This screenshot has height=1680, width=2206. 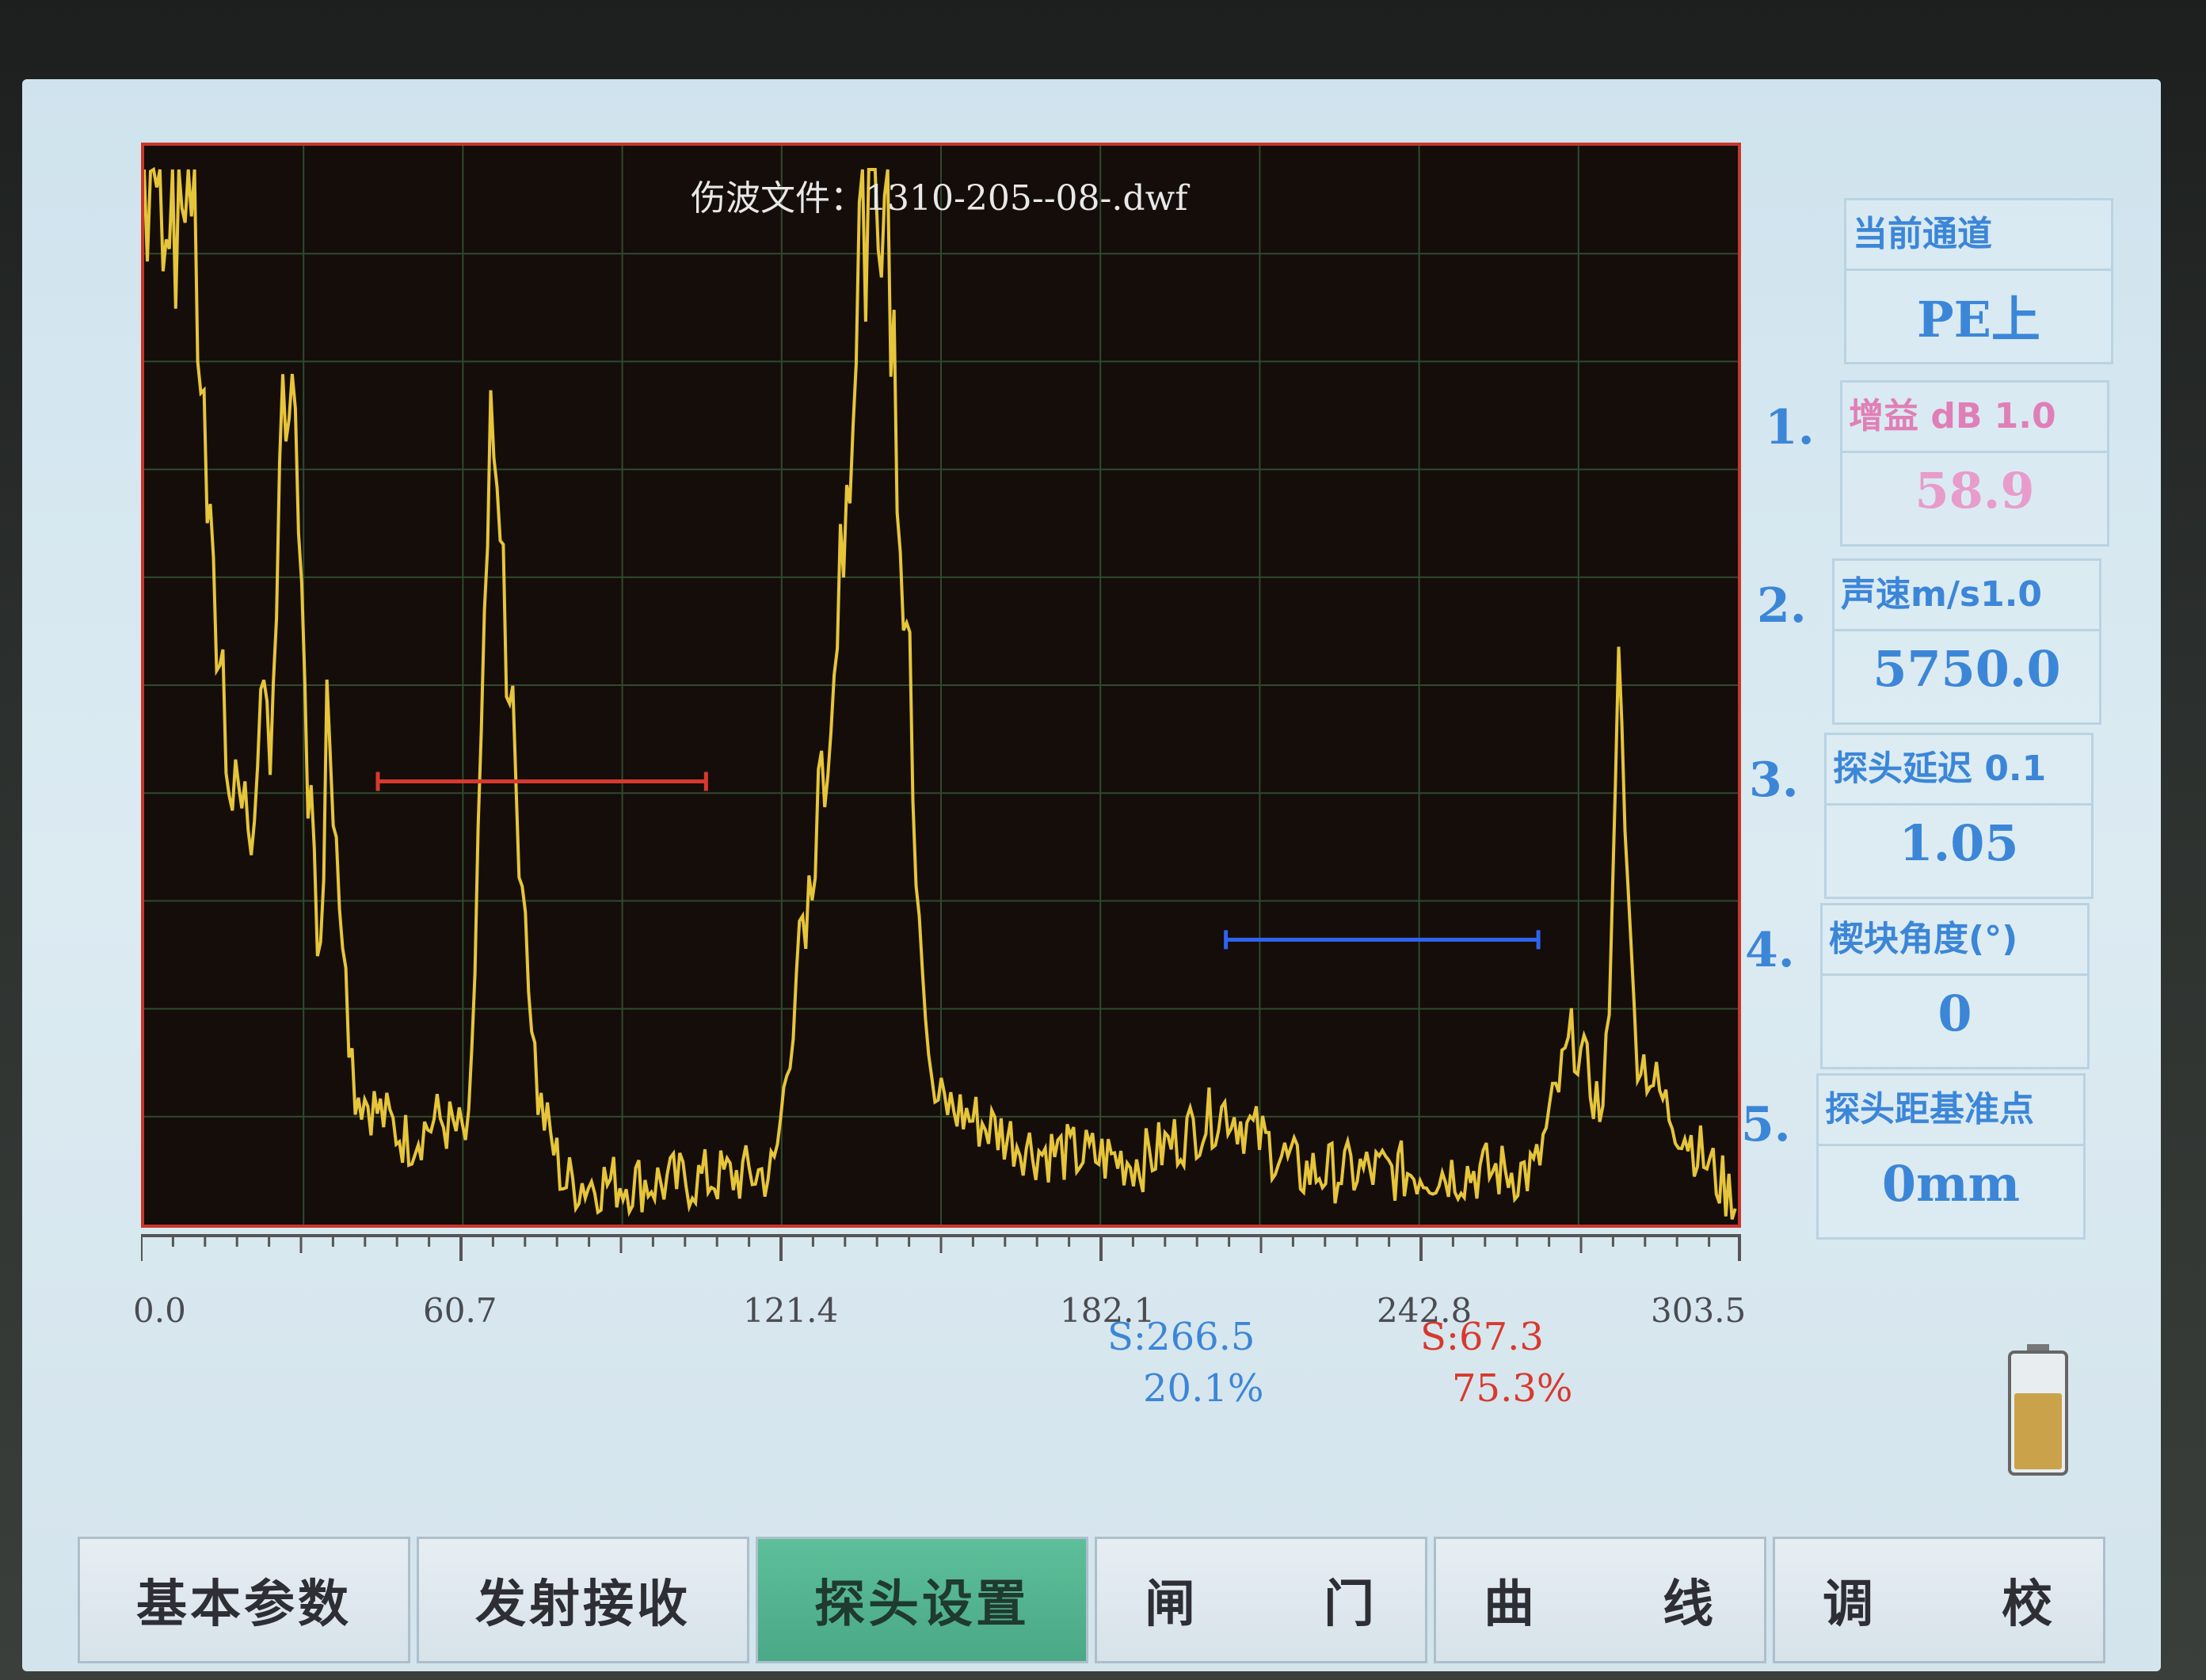 What do you see at coordinates (1975, 491) in the screenshot?
I see `param-gain-value: 58.9` at bounding box center [1975, 491].